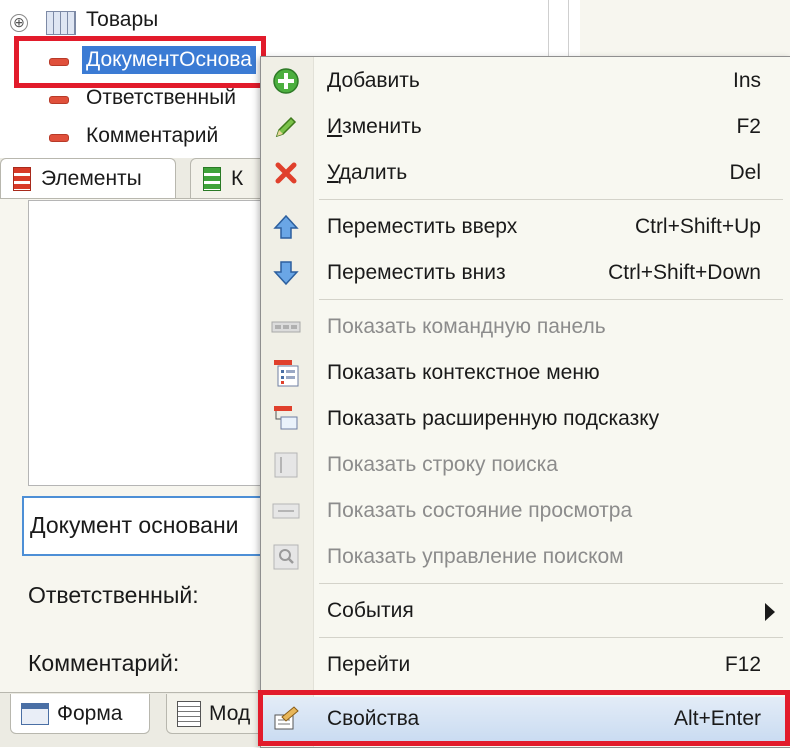 The image size is (790, 748). I want to click on tab-form: Форма, so click(80, 714).